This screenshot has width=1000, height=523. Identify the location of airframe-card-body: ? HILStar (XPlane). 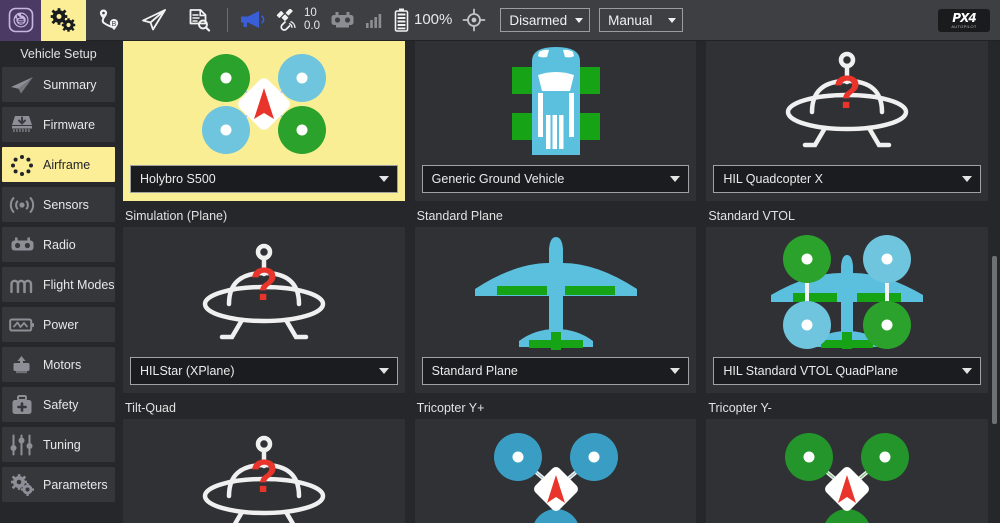
(264, 310).